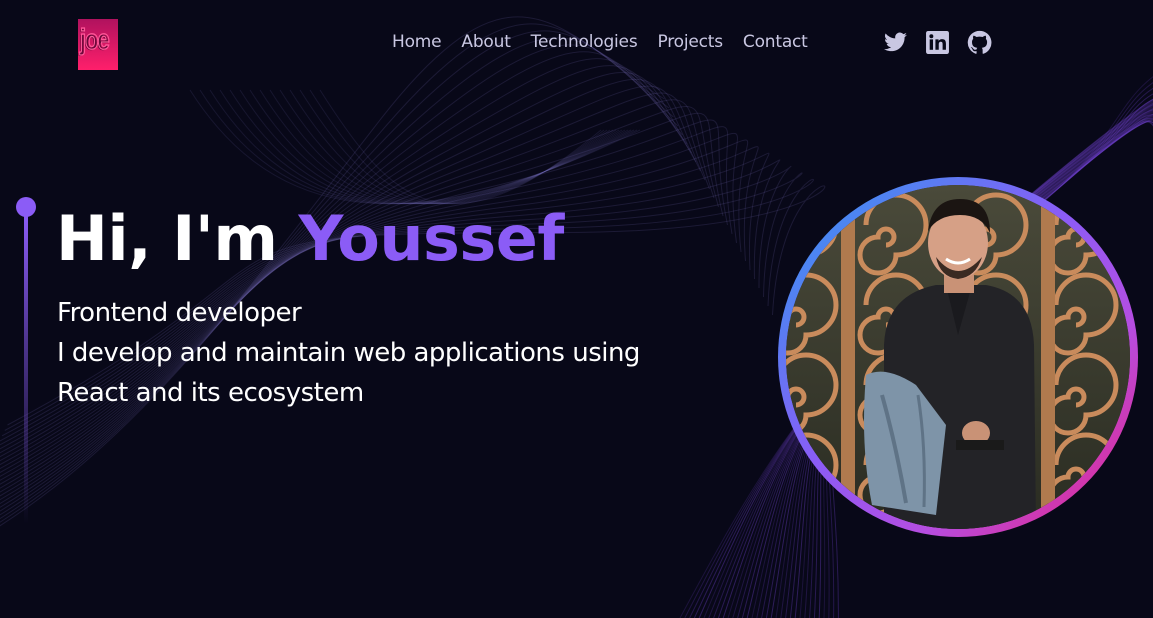  Describe the element at coordinates (979, 42) in the screenshot. I see `github-icon` at that location.